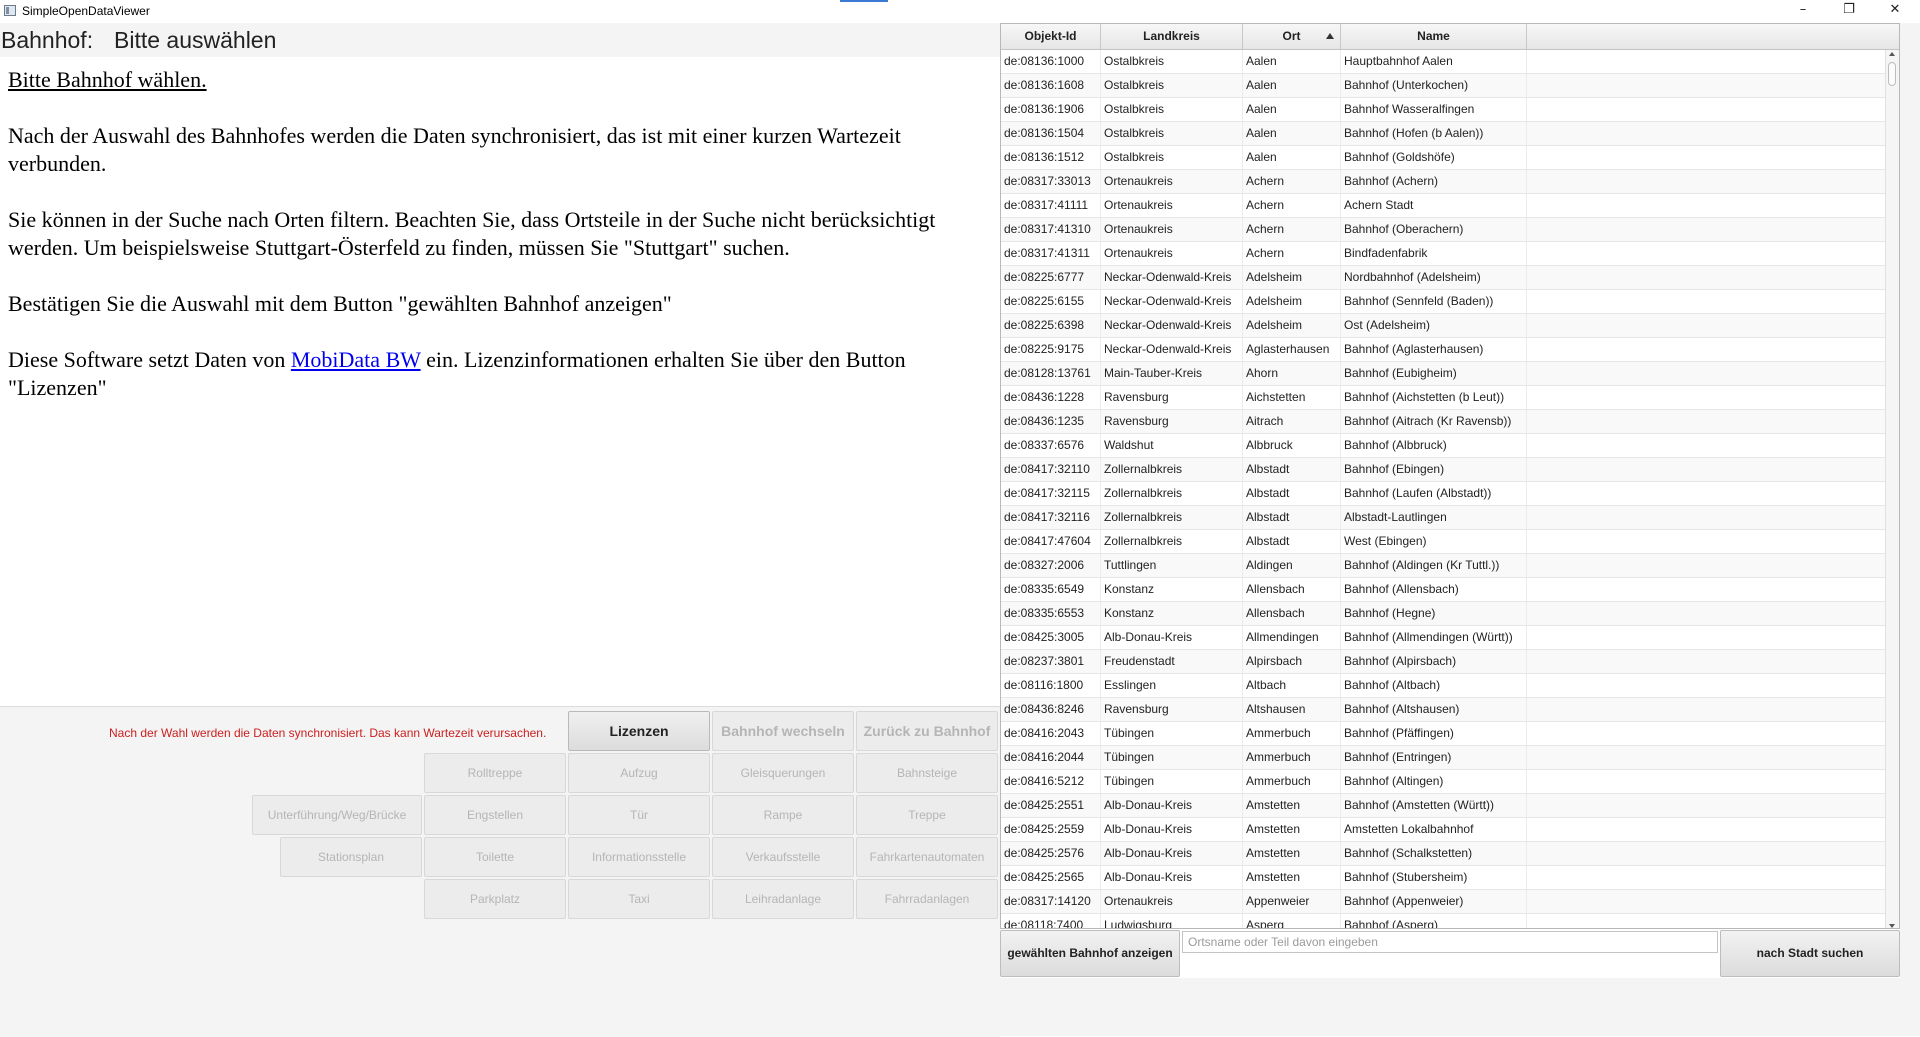 Image resolution: width=1920 pixels, height=1037 pixels. What do you see at coordinates (1434, 805) in the screenshot?
I see `cell-name: Bahnhof (Amstetten (Württ))` at bounding box center [1434, 805].